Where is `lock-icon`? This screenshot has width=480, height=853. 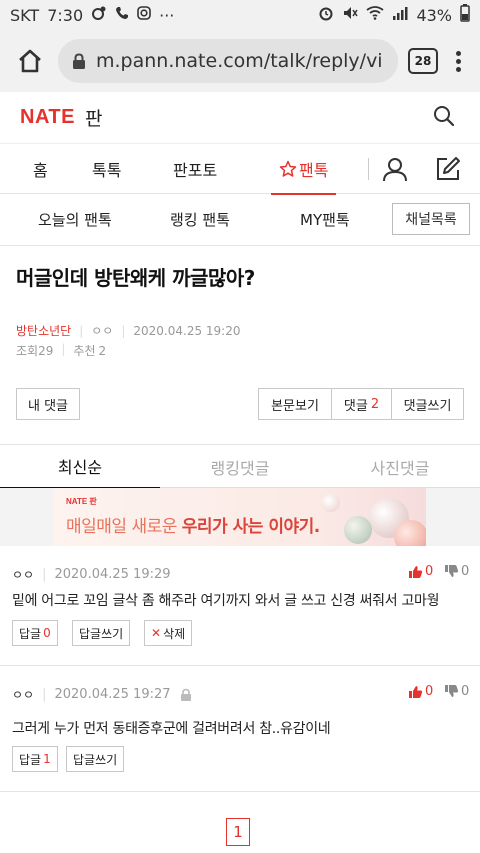 lock-icon is located at coordinates (79, 61).